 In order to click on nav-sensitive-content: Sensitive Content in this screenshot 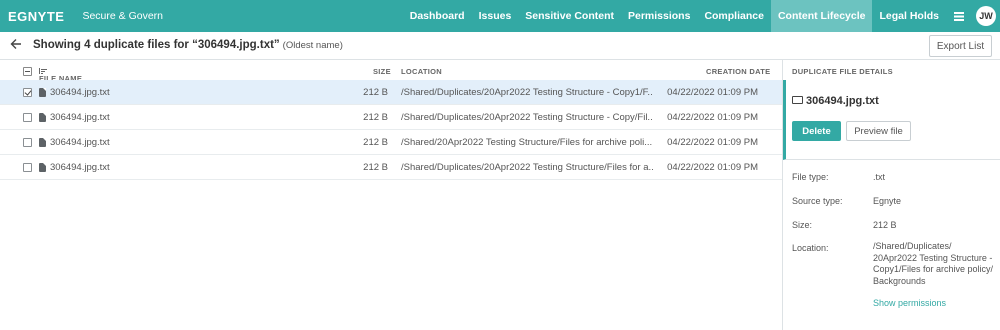, I will do `click(569, 16)`.